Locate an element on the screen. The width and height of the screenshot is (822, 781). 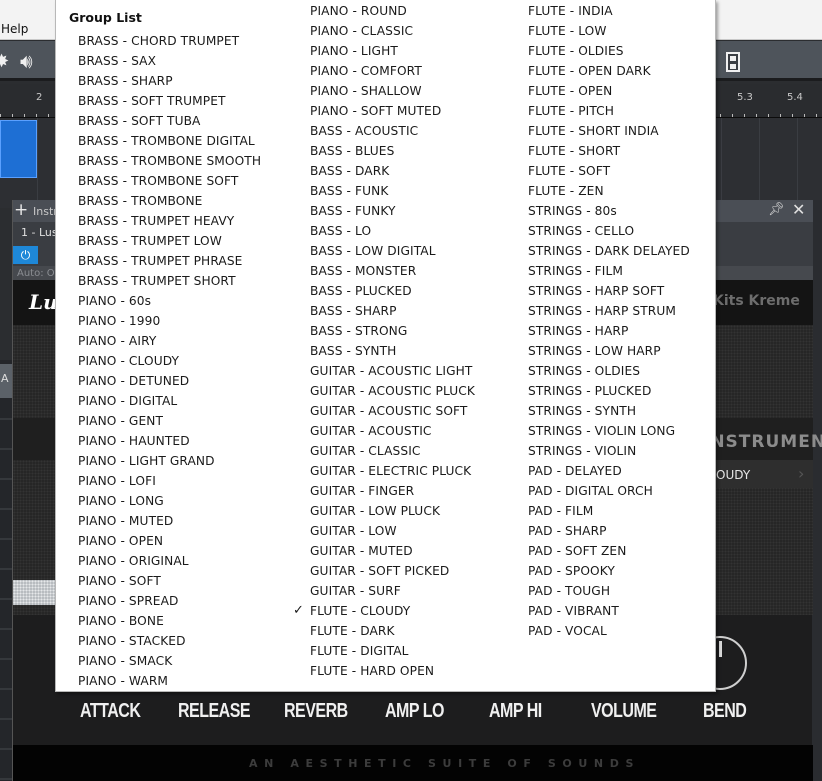
menu-item: STRINGS - HARP is located at coordinates (609, 331).